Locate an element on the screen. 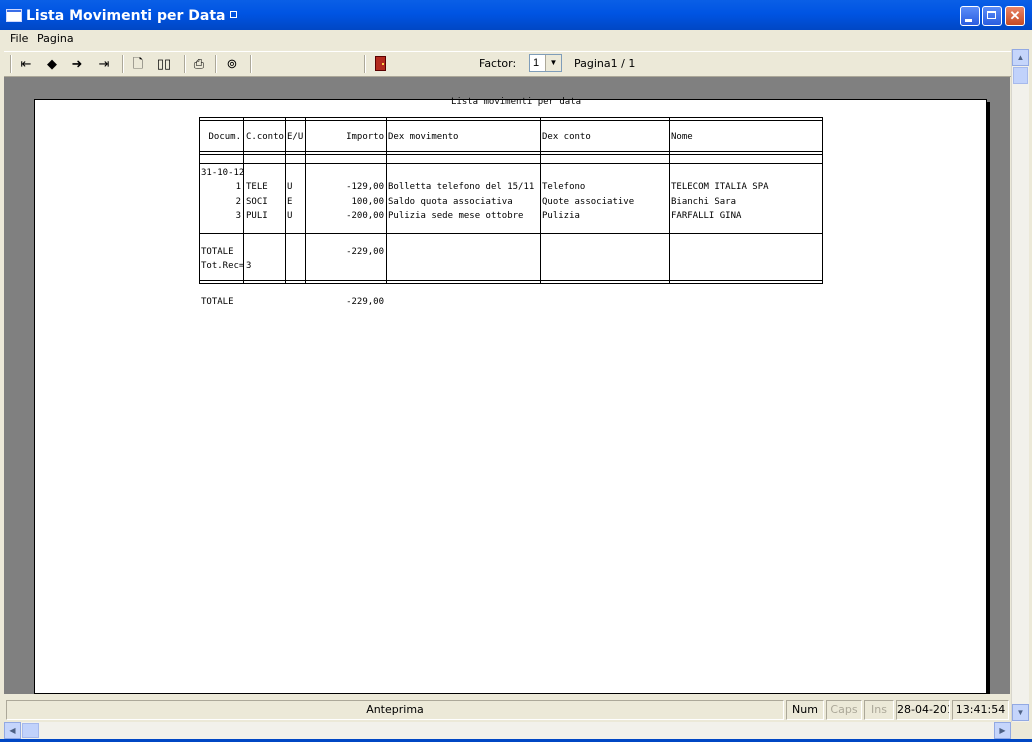  window-title: Lista Movimenti per Data is located at coordinates (132, 16).